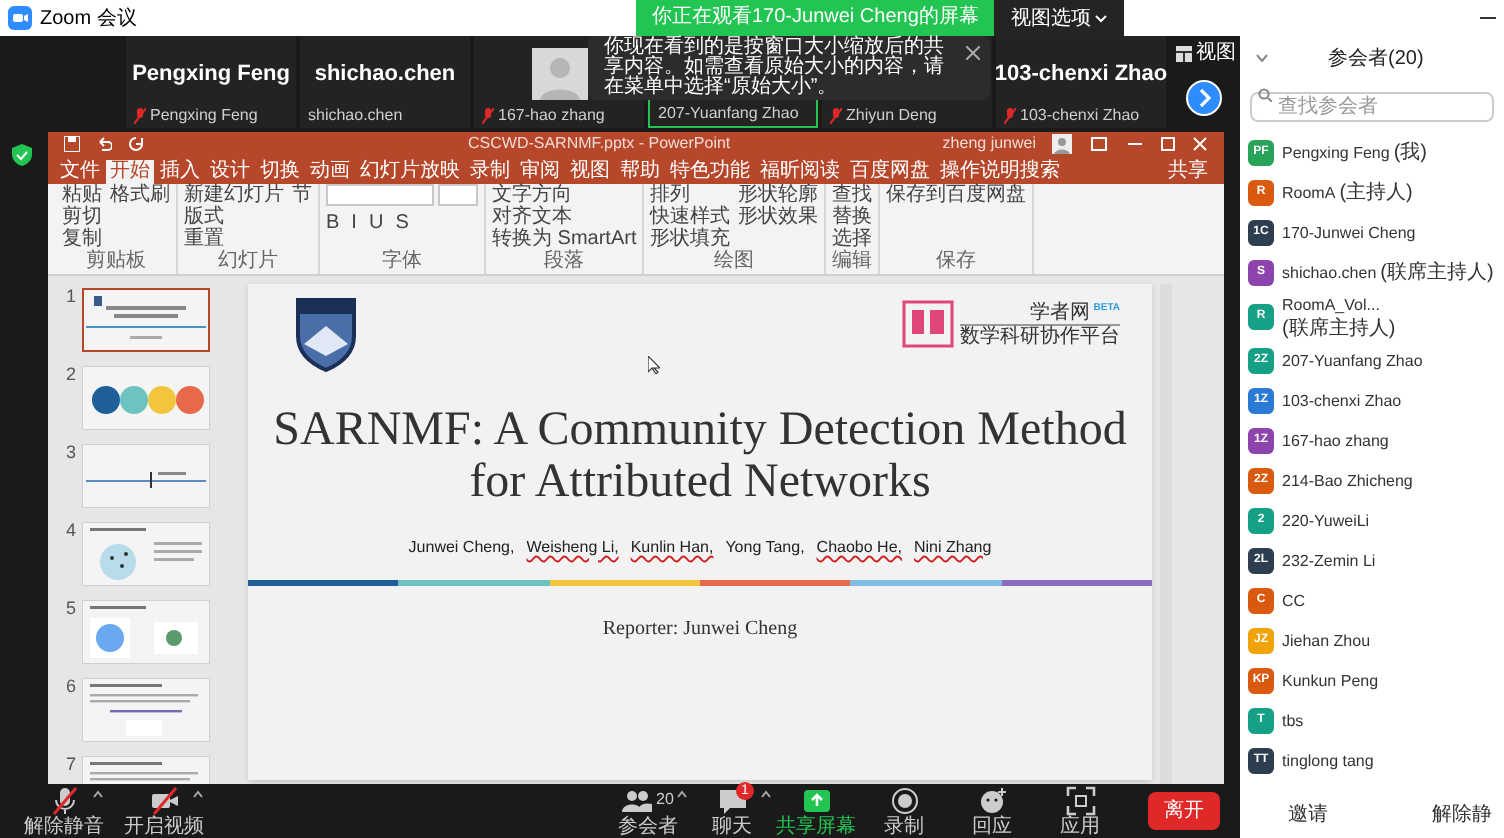 The image size is (1504, 838). Describe the element at coordinates (490, 172) in the screenshot. I see `ribbon-tab: 录制` at that location.